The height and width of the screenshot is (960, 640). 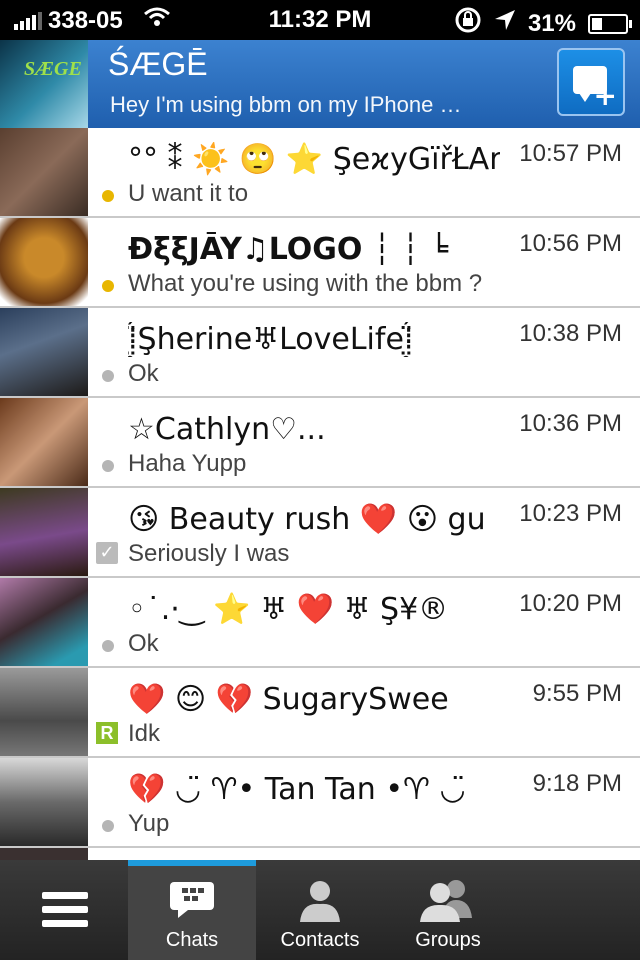 What do you see at coordinates (307, 519) in the screenshot?
I see `chat-title: 😘 Beauty rush ❤️ 😮 gu` at bounding box center [307, 519].